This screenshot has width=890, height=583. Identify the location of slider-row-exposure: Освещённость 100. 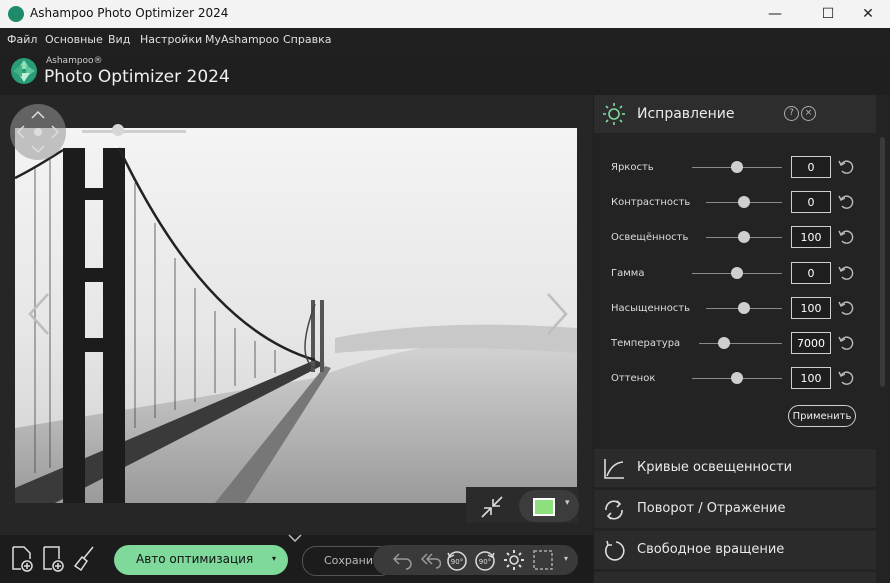
(735, 238).